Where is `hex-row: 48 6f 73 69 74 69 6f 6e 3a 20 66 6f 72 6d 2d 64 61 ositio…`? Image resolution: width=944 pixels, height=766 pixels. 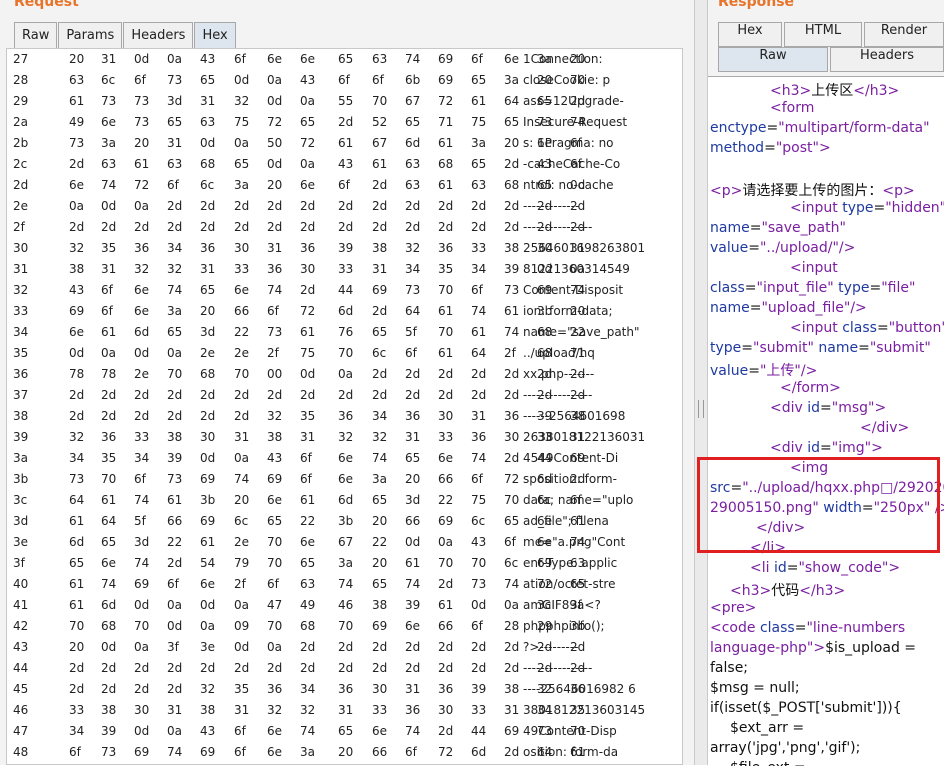 hex-row: 48 6f 73 69 74 69 6f 6e 3a 20 66 6f 72 6d 2d 64 61 ositio… is located at coordinates (344, 751).